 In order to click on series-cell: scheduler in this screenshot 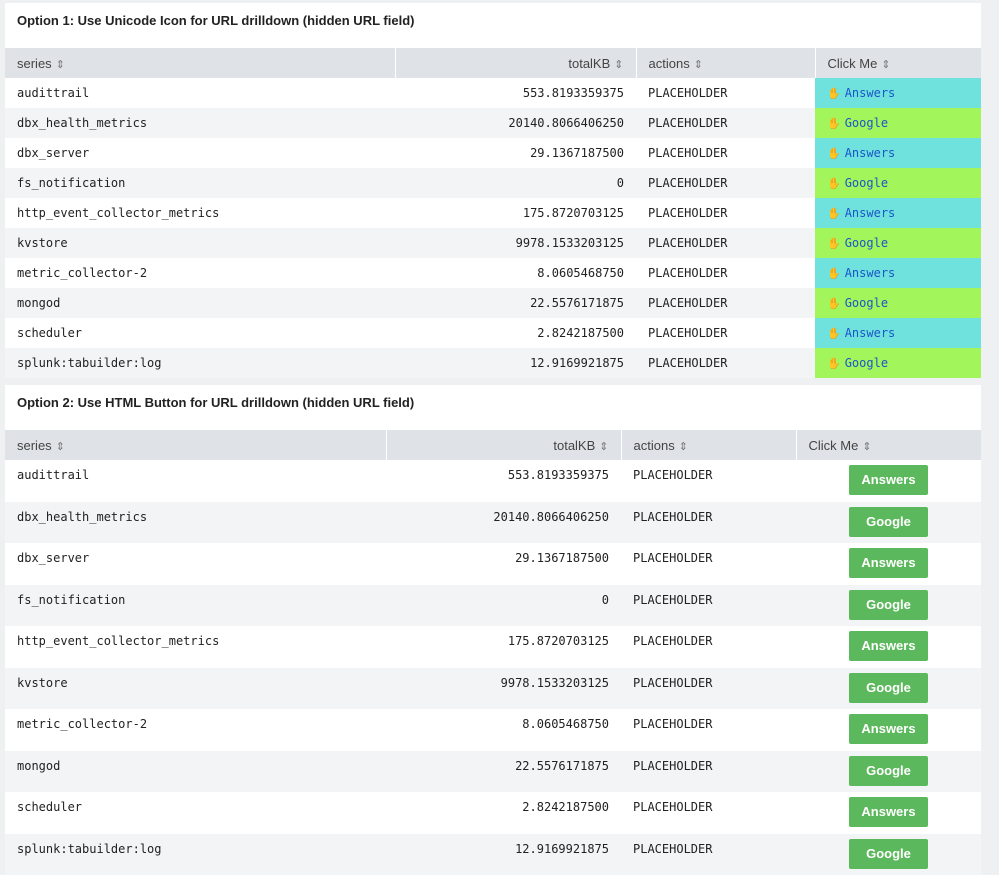, I will do `click(200, 333)`.